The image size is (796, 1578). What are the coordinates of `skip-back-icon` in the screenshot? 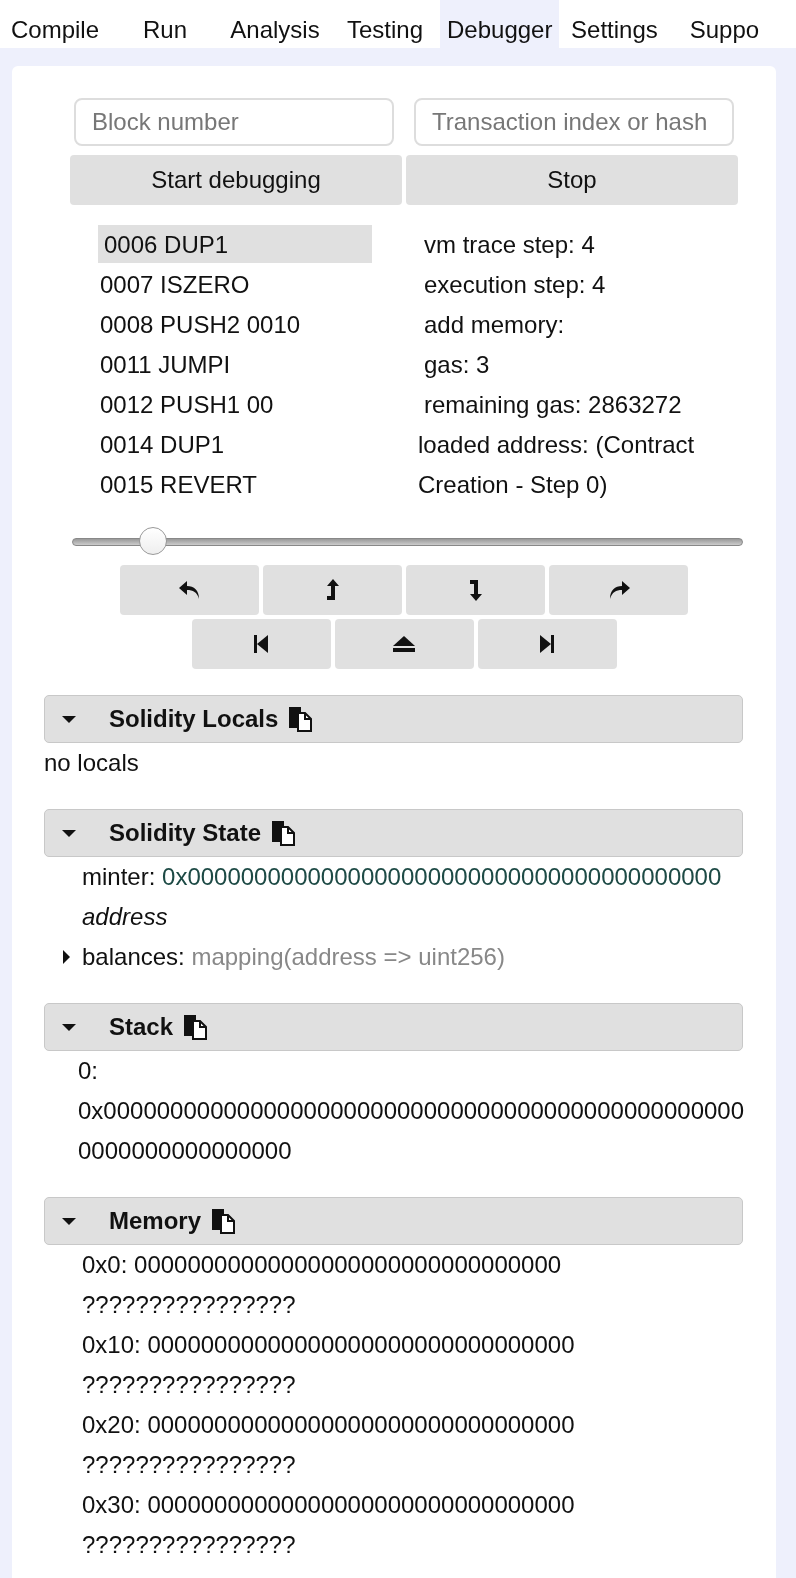 It's located at (261, 644).